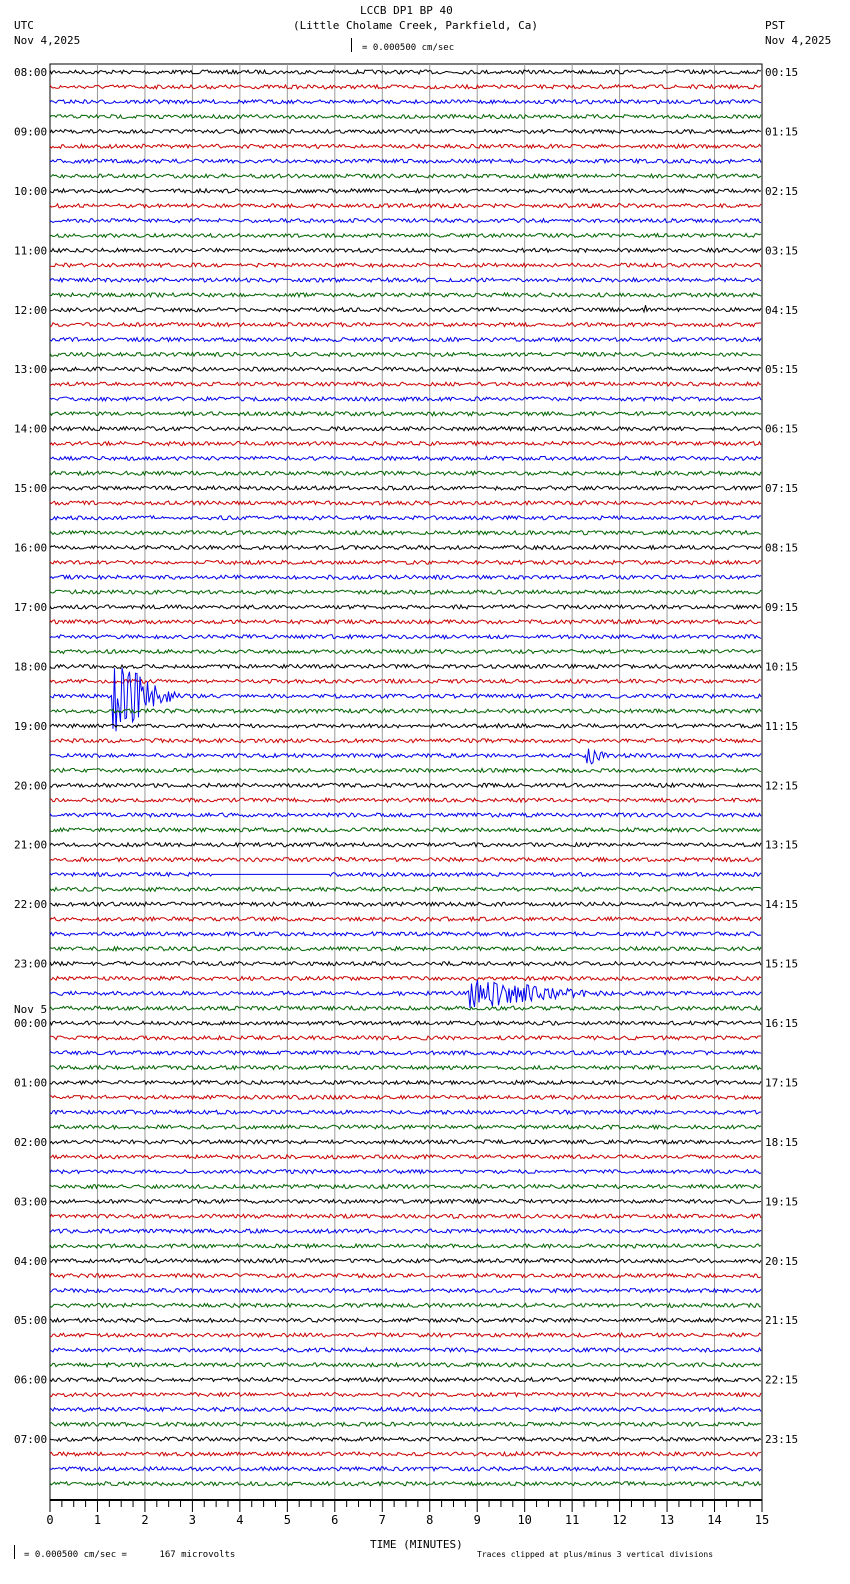 The width and height of the screenshot is (850, 1584). What do you see at coordinates (781, 964) in the screenshot?
I see `right-hour-label: 15:15` at bounding box center [781, 964].